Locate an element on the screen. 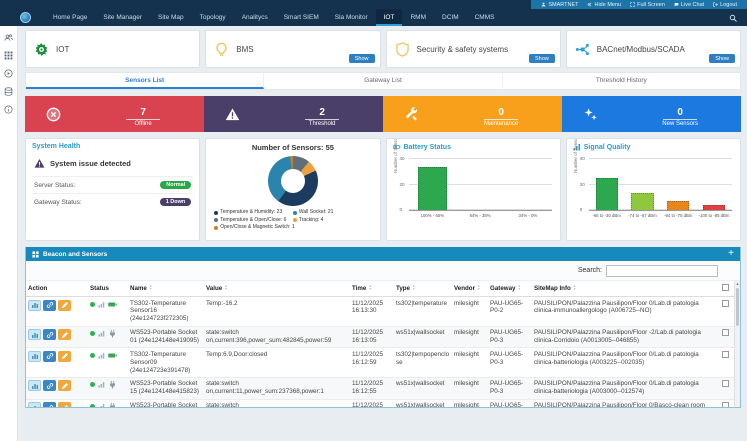 The image size is (747, 441). status-cell is located at coordinates (108, 403).